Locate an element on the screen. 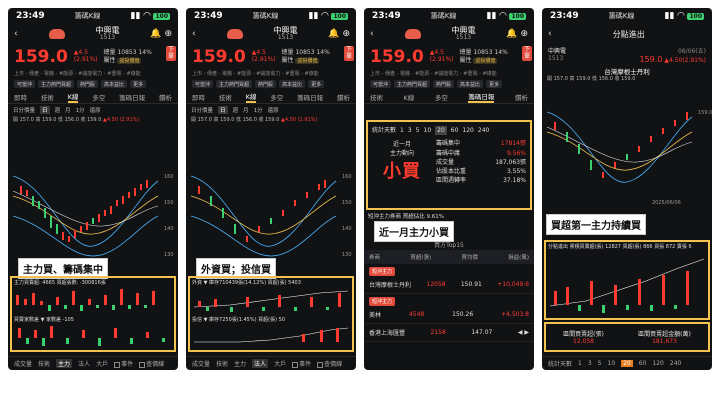 The width and height of the screenshot is (720, 402). table-row: 美林 4548 150.26 +4,503.8 is located at coordinates (449, 315).